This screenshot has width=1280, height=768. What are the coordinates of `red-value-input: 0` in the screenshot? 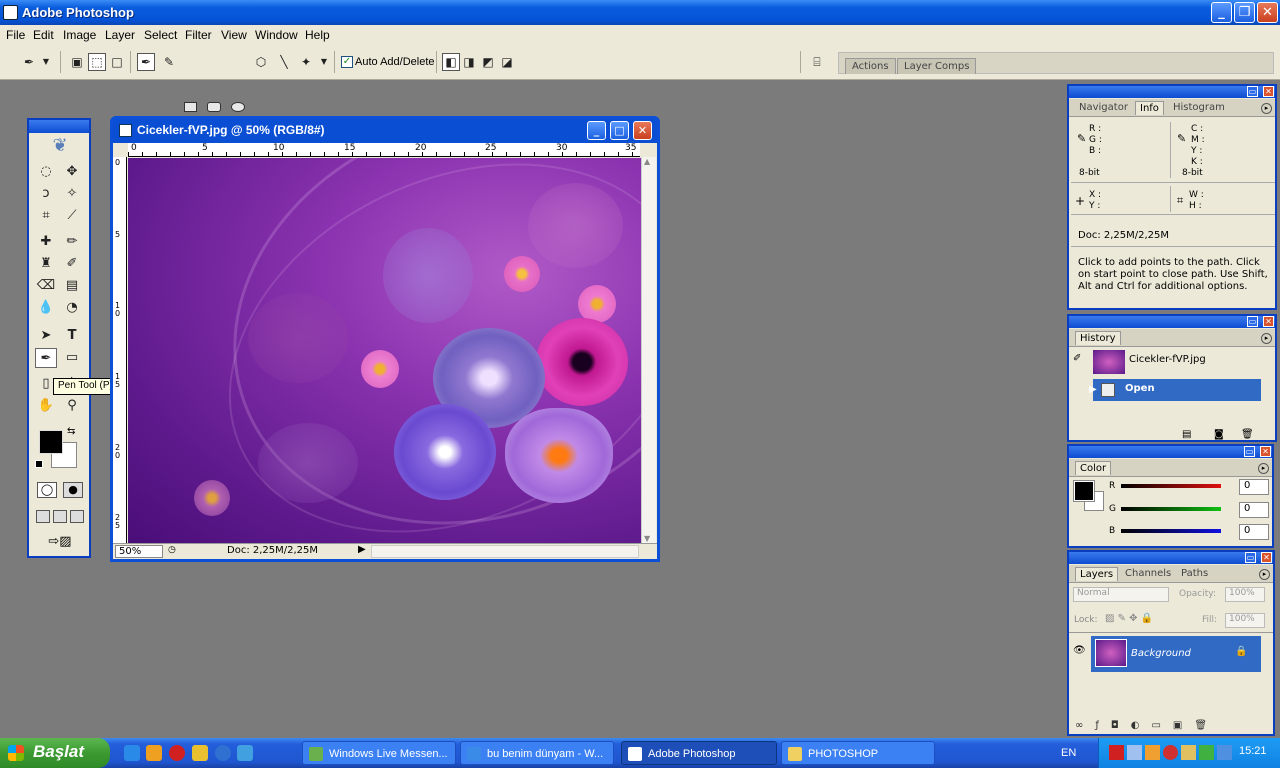 It's located at (1254, 487).